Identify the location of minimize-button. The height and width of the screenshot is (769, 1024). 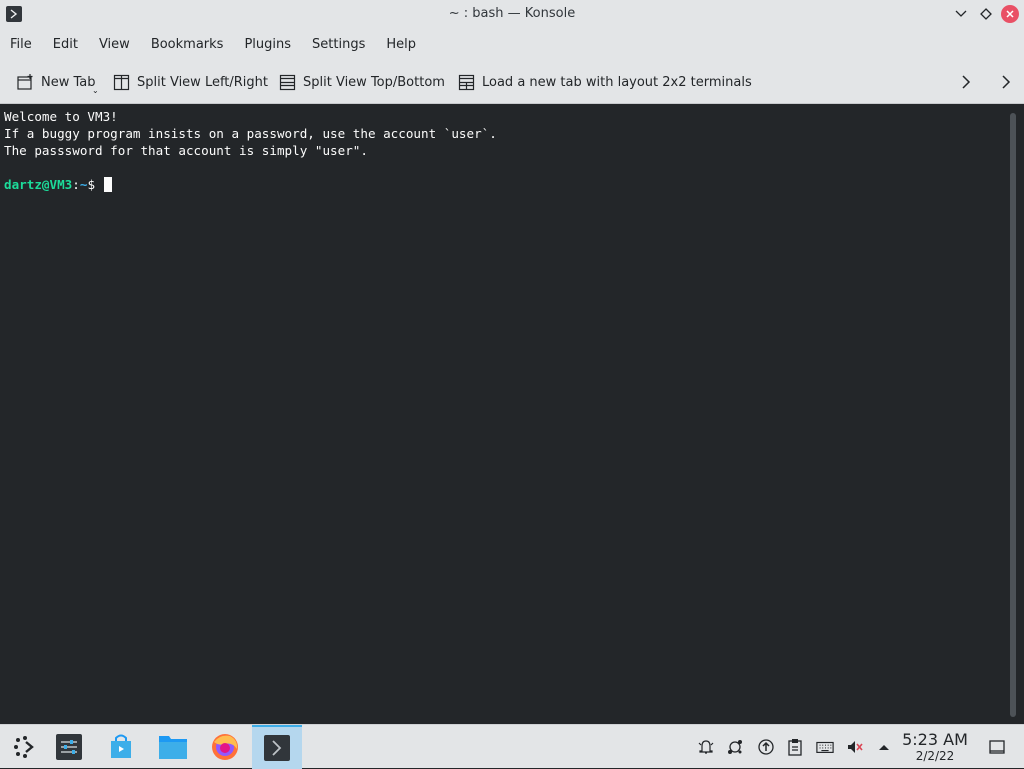
(961, 14).